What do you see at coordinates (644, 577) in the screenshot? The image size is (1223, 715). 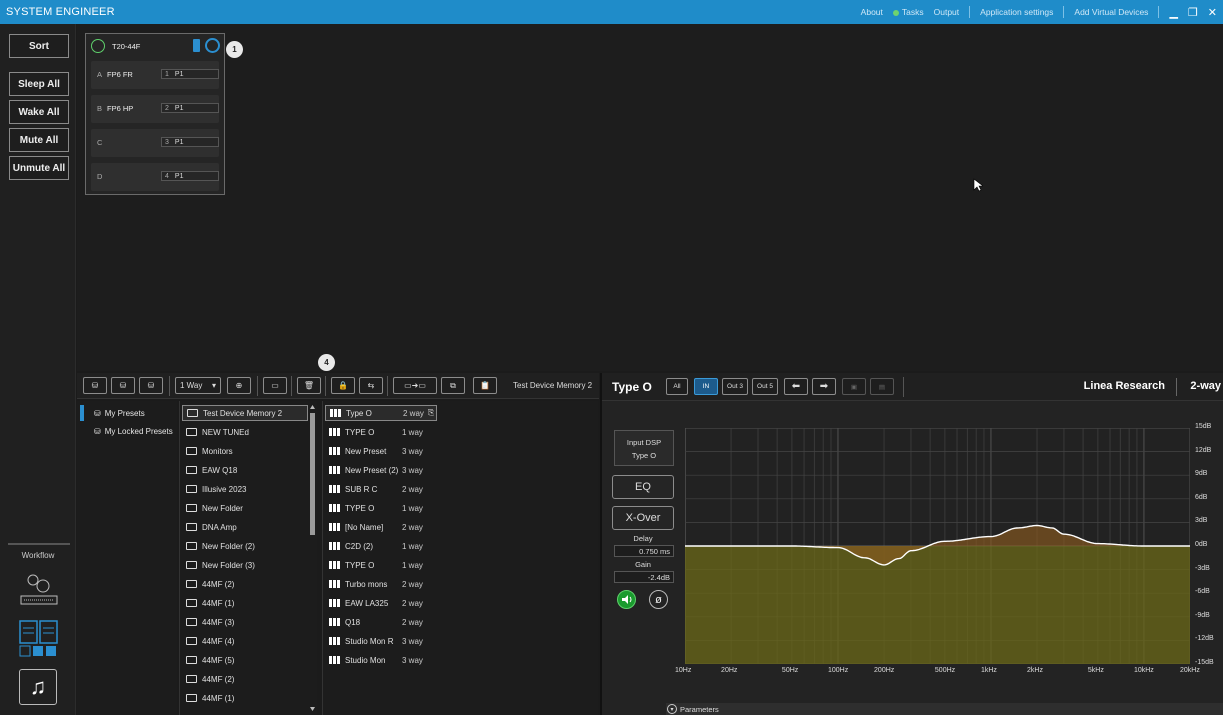 I see `gain-field: -2.4dB` at bounding box center [644, 577].